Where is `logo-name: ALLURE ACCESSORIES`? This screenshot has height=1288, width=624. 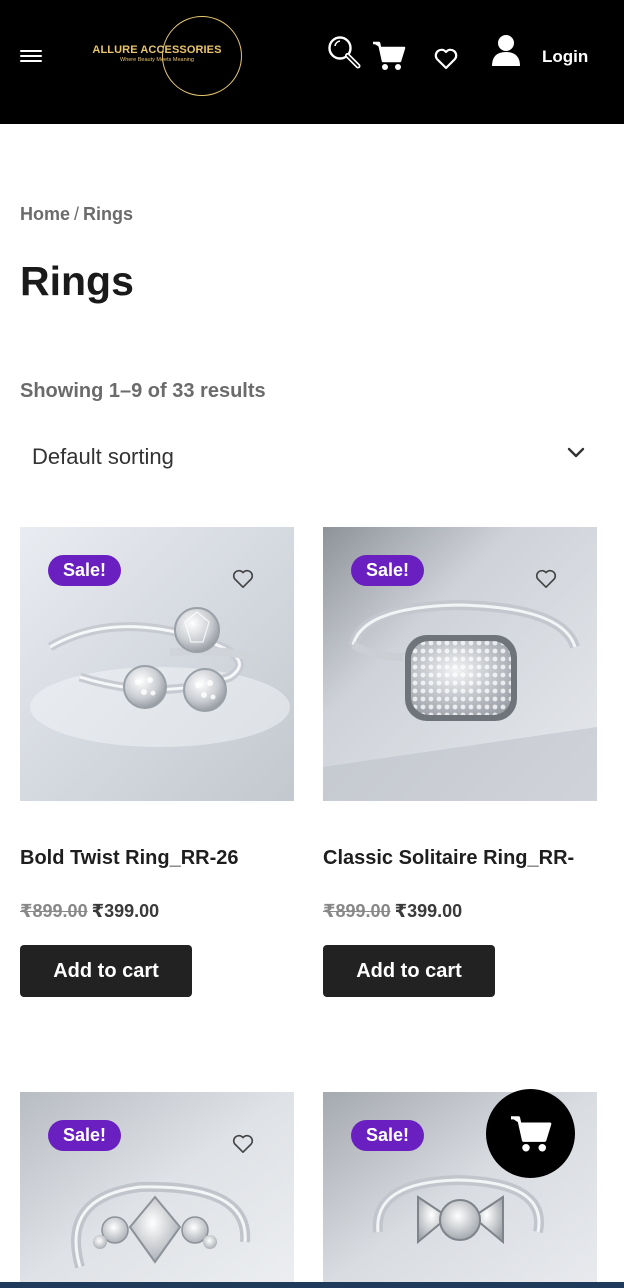
logo-name: ALLURE ACCESSORIES is located at coordinates (157, 50).